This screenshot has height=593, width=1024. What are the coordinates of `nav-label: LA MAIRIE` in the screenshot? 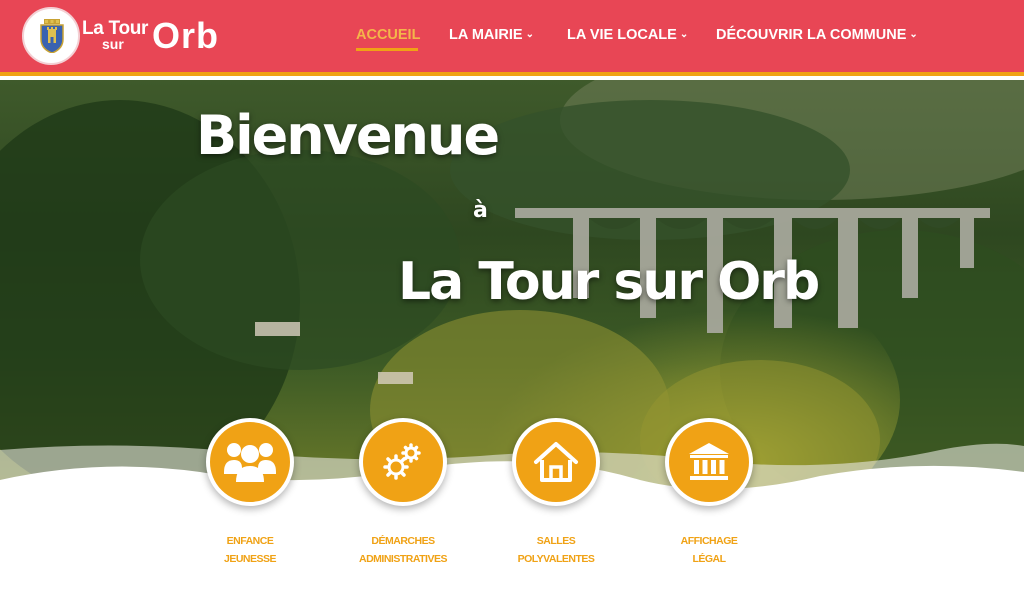 It's located at (486, 35).